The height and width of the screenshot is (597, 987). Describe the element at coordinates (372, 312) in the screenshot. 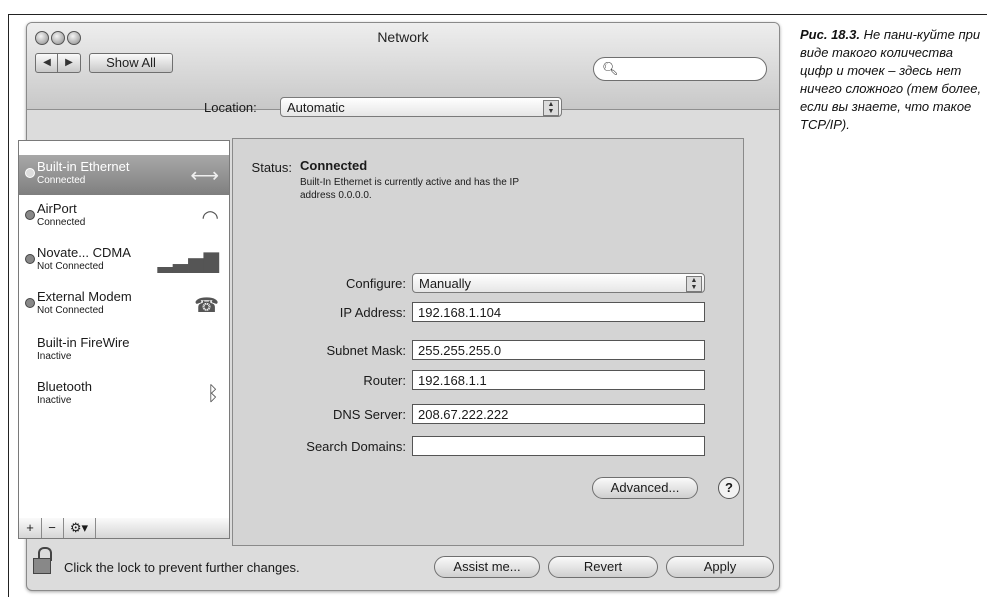

I see `ip-address-label: IP Address:` at that location.